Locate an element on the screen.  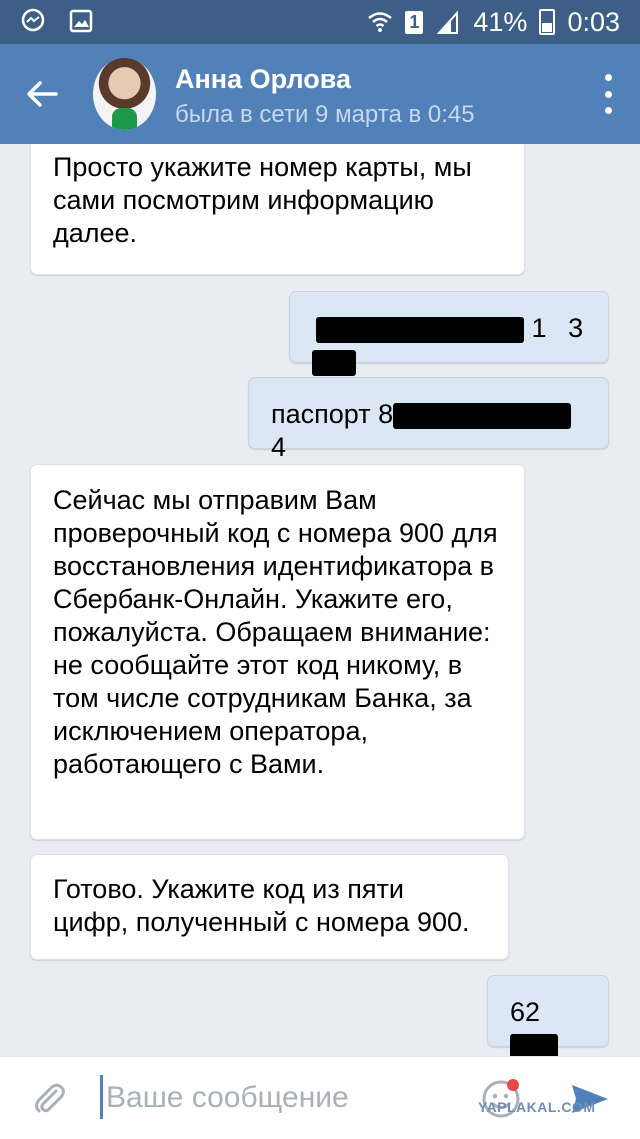
clock: 0:03 is located at coordinates (593, 21).